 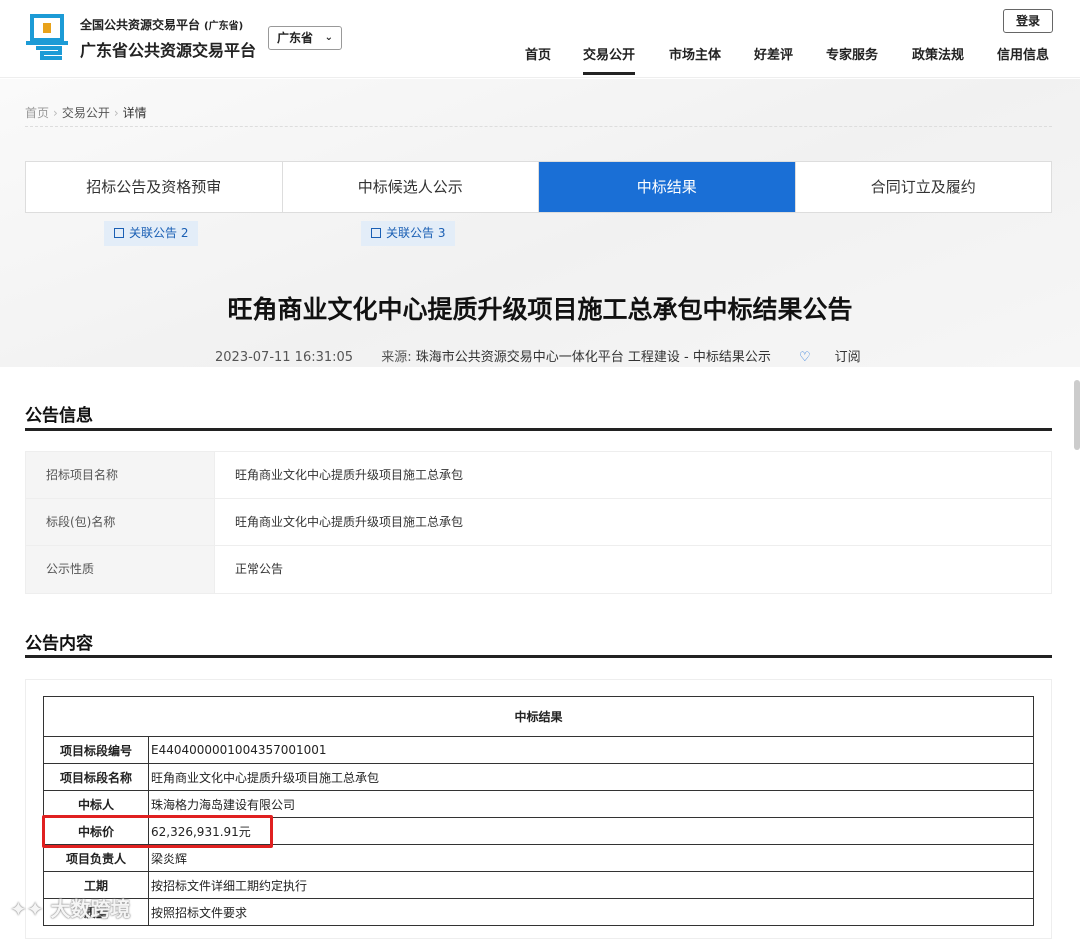 What do you see at coordinates (151, 233) in the screenshot?
I see `related-notice-button: 关联公告 2` at bounding box center [151, 233].